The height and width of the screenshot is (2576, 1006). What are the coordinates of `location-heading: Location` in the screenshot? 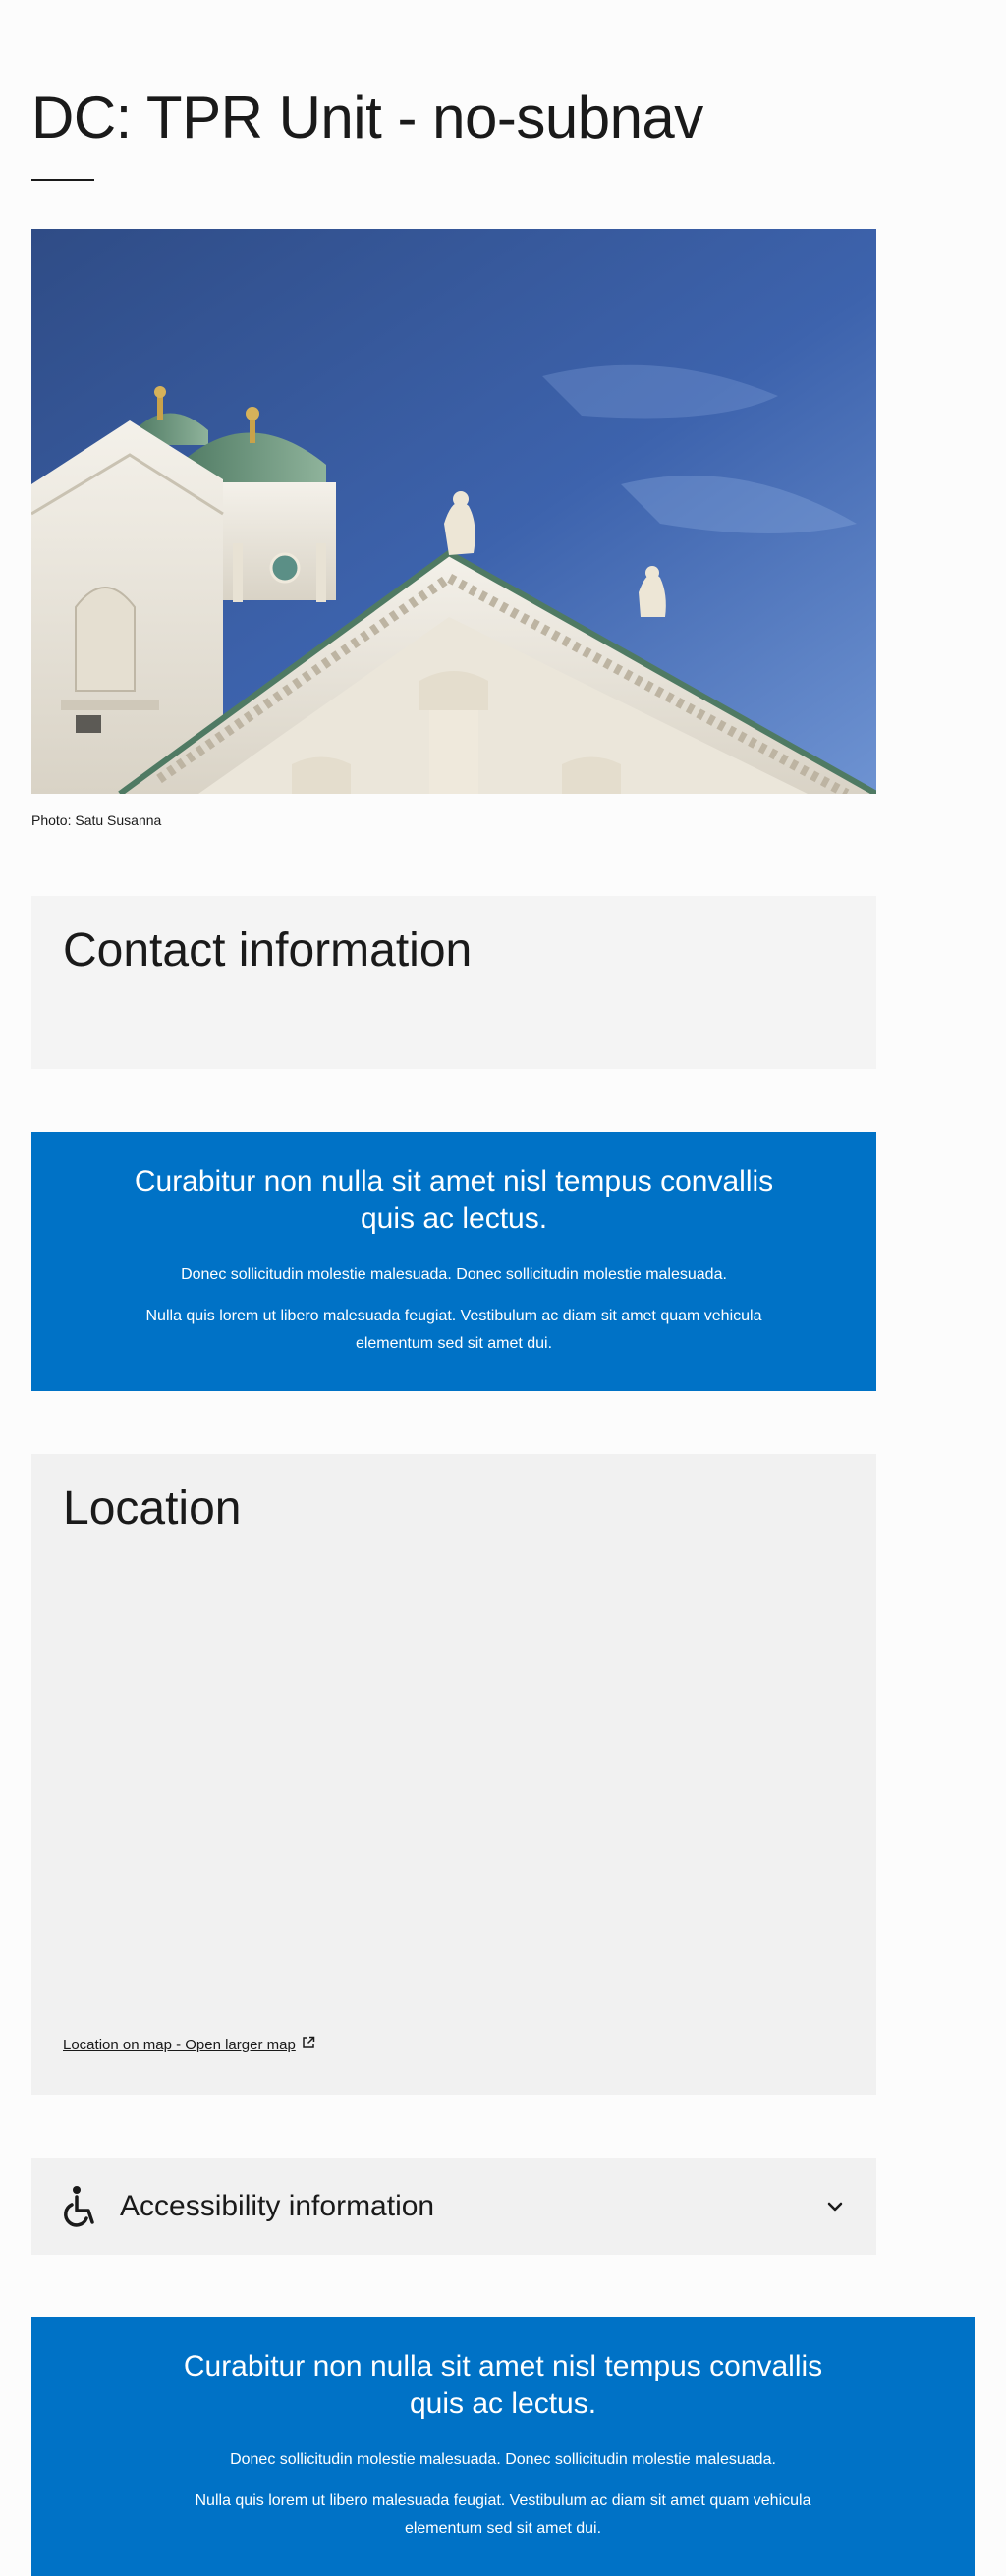 It's located at (152, 1509).